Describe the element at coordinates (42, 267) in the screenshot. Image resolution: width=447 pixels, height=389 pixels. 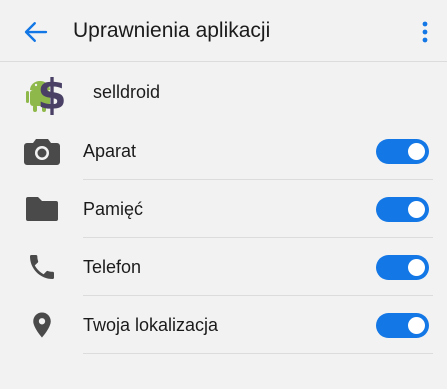
I see `phone-icon` at that location.